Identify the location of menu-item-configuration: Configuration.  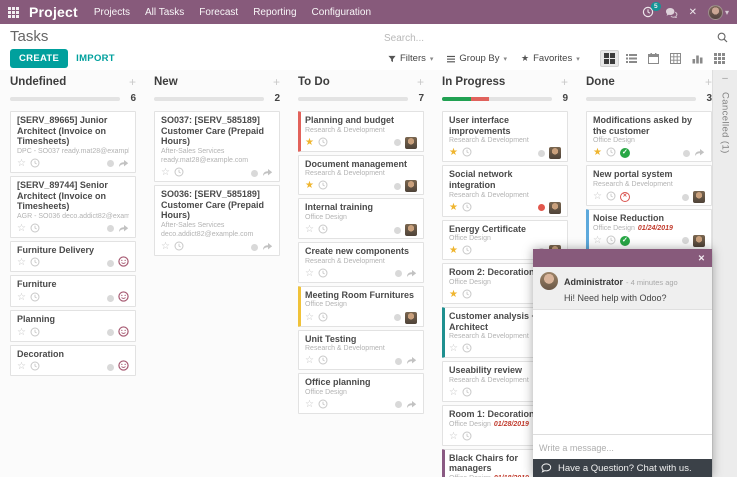
(341, 12).